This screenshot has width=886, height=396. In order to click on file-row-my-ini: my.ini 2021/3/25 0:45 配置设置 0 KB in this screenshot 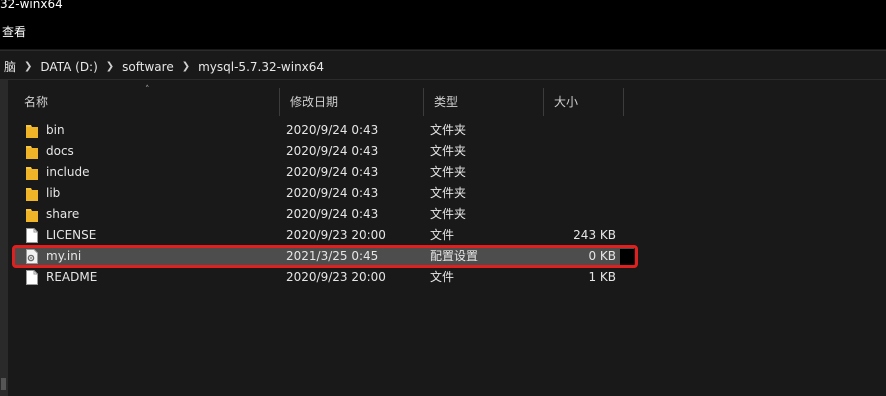, I will do `click(324, 256)`.